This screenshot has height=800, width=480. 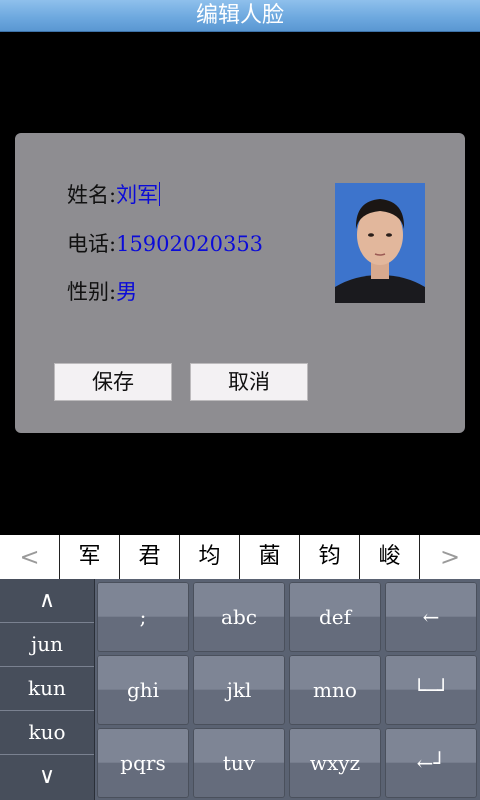 I want to click on key-def: def, so click(x=335, y=617).